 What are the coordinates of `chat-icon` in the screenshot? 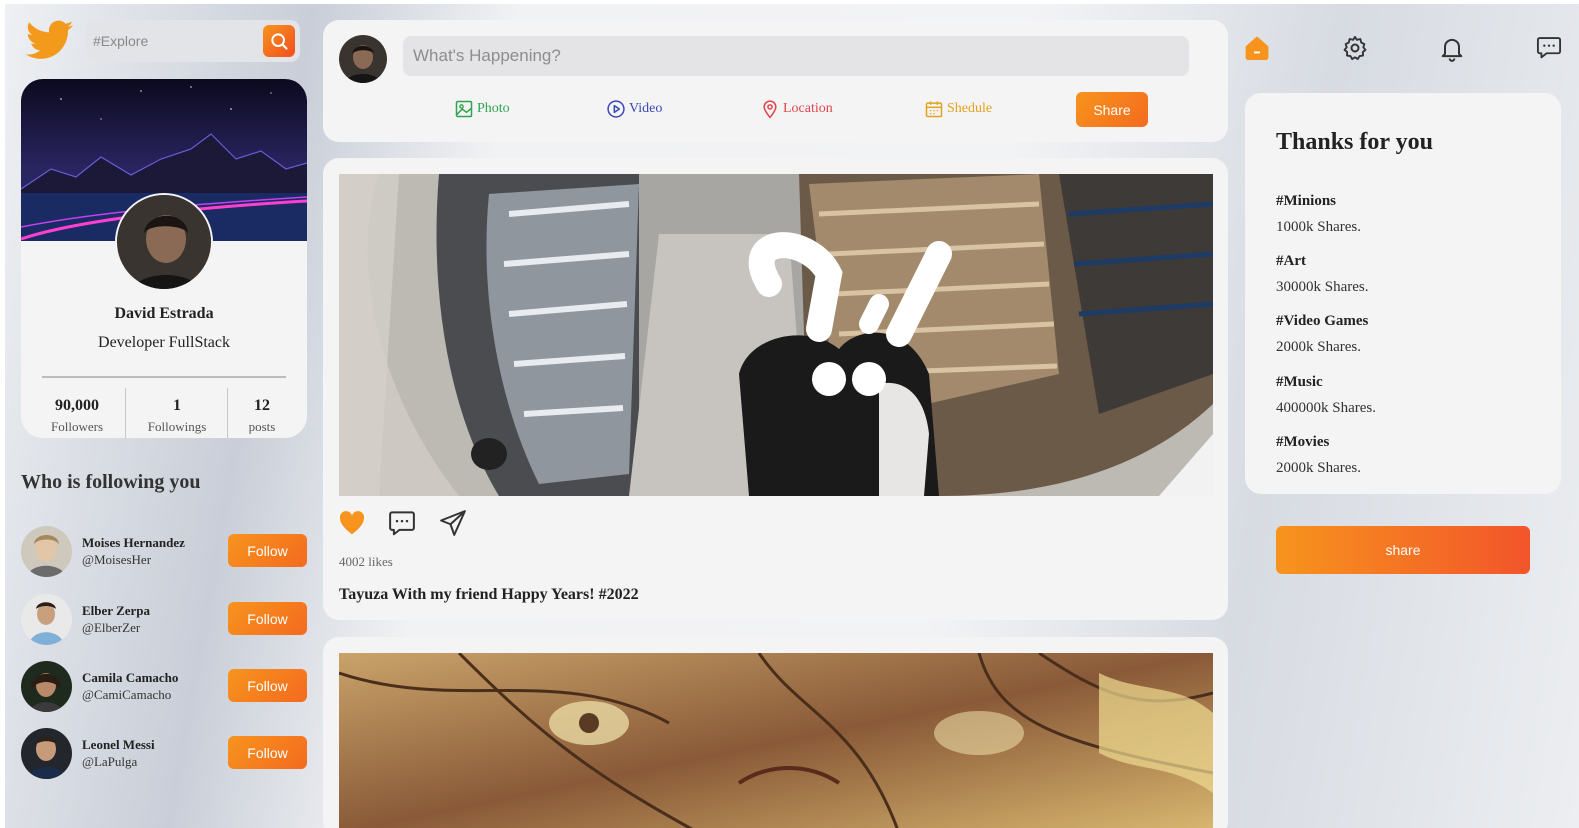 It's located at (1549, 48).